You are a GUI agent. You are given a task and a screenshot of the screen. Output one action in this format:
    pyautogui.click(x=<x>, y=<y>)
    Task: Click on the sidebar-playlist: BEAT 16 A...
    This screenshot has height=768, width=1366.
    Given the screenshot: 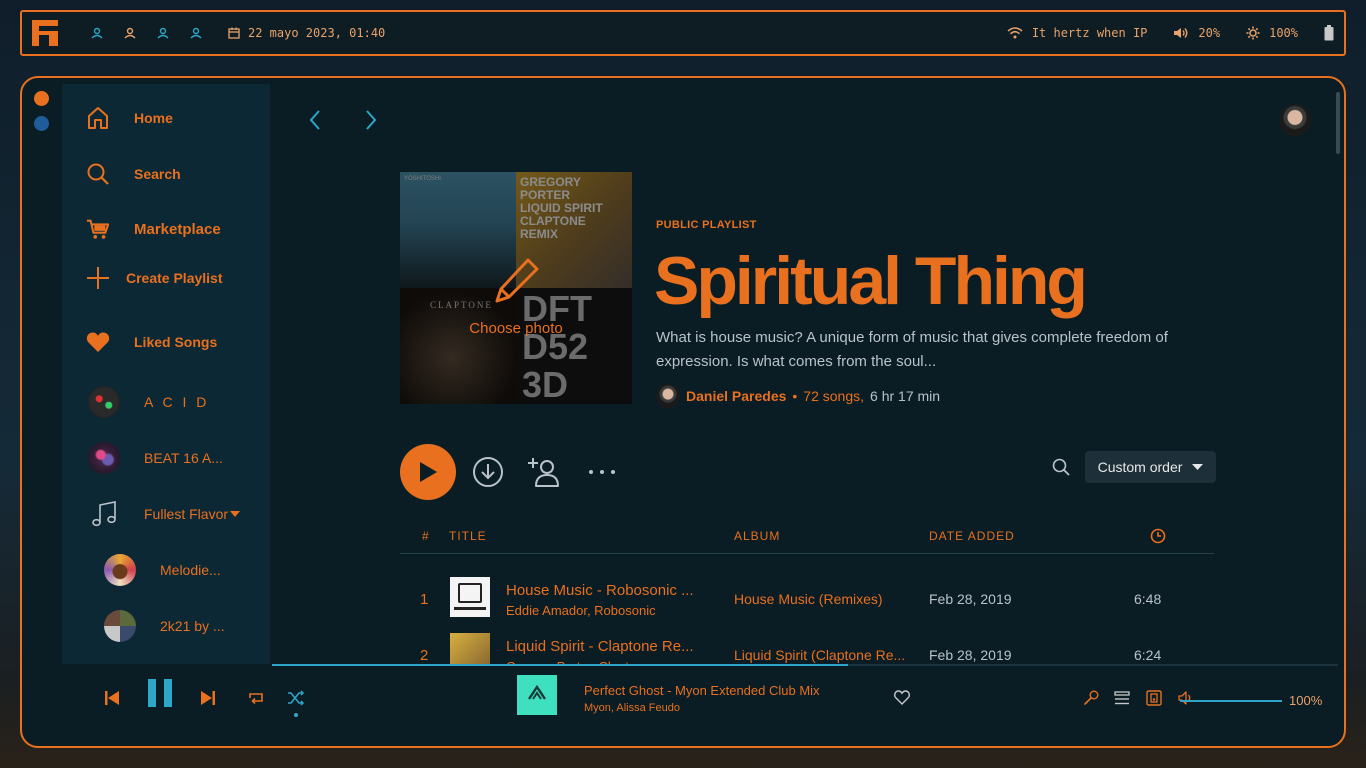 What is the action you would take?
    pyautogui.click(x=155, y=458)
    